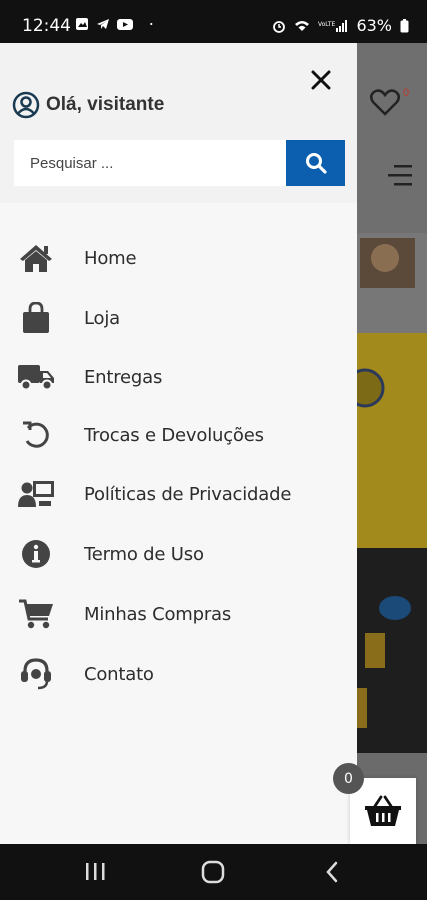  I want to click on menu-item-contato: Contato, so click(178, 674).